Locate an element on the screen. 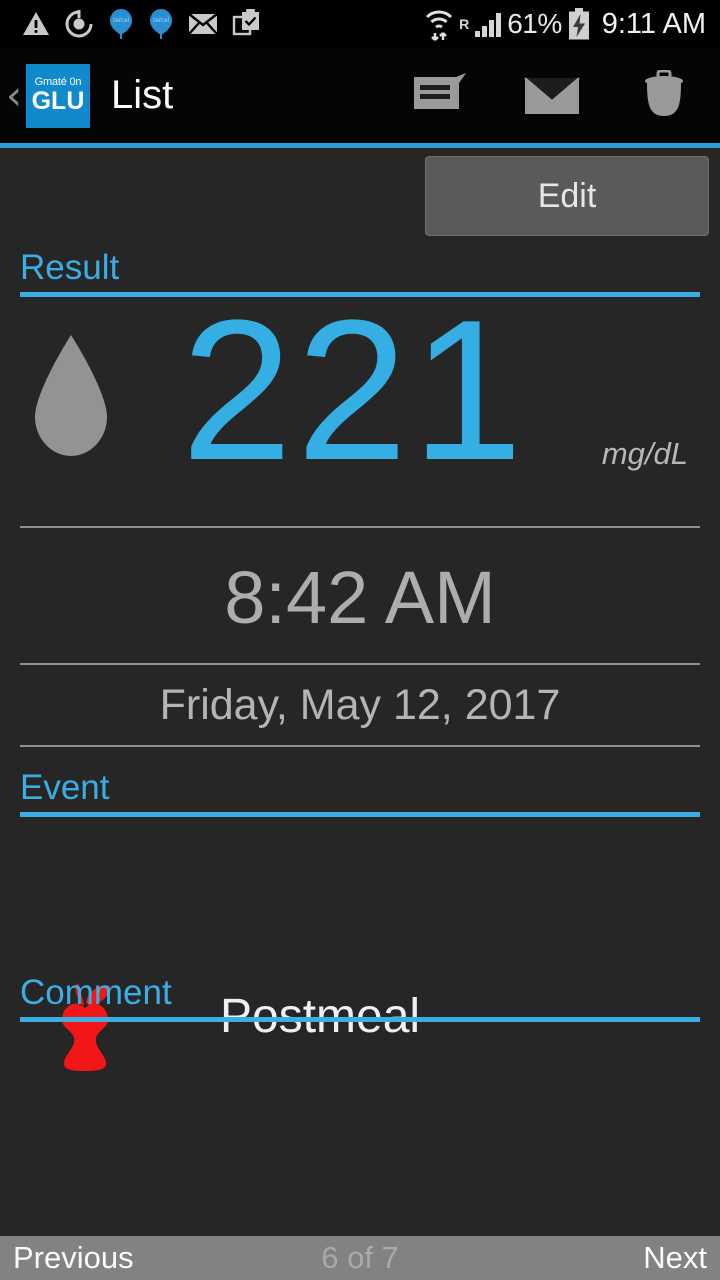 The width and height of the screenshot is (720, 1280). app-logo-line2: GLU is located at coordinates (58, 101).